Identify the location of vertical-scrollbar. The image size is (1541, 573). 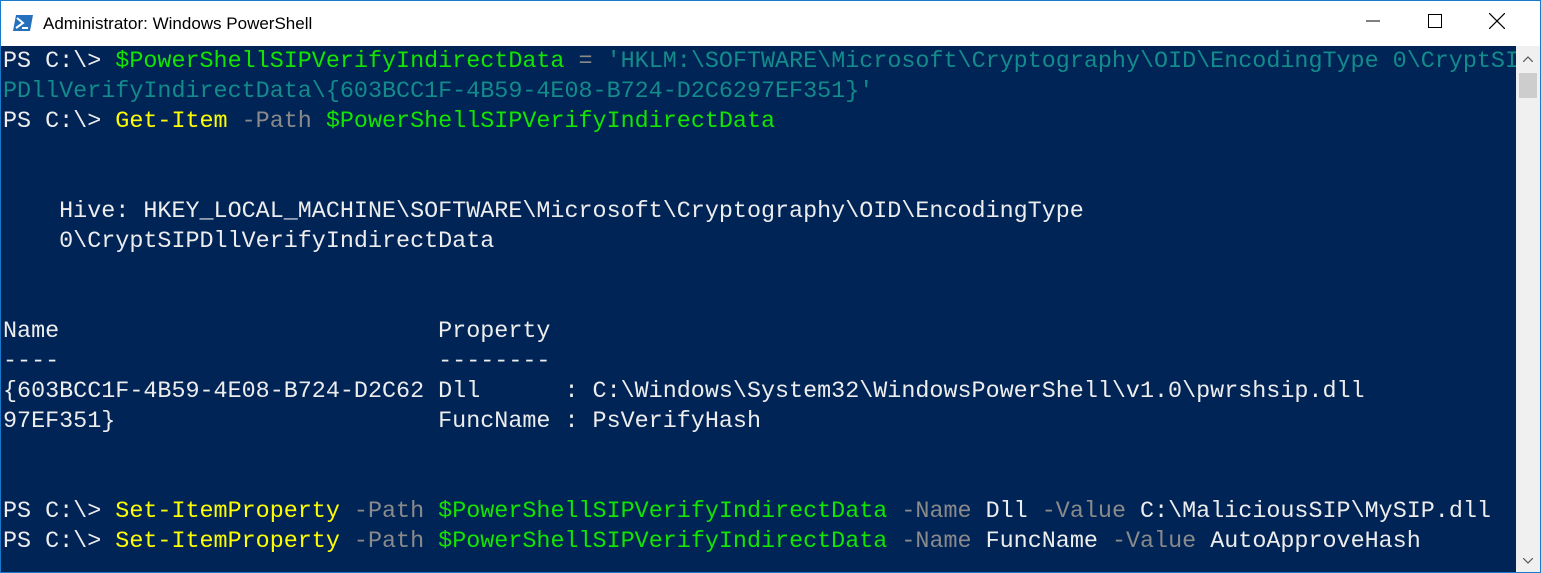
(1528, 309).